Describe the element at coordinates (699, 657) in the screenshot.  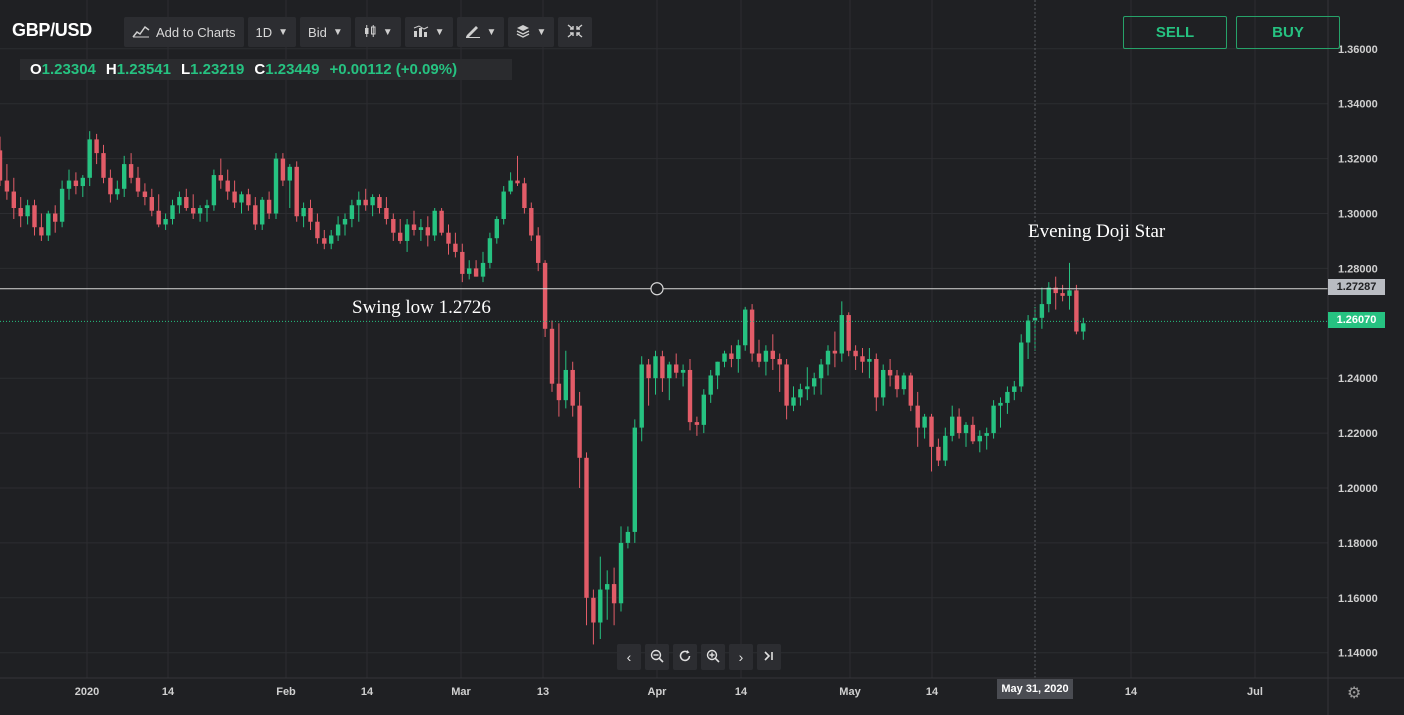
I see `chart-navigation: ‹ ›` at that location.